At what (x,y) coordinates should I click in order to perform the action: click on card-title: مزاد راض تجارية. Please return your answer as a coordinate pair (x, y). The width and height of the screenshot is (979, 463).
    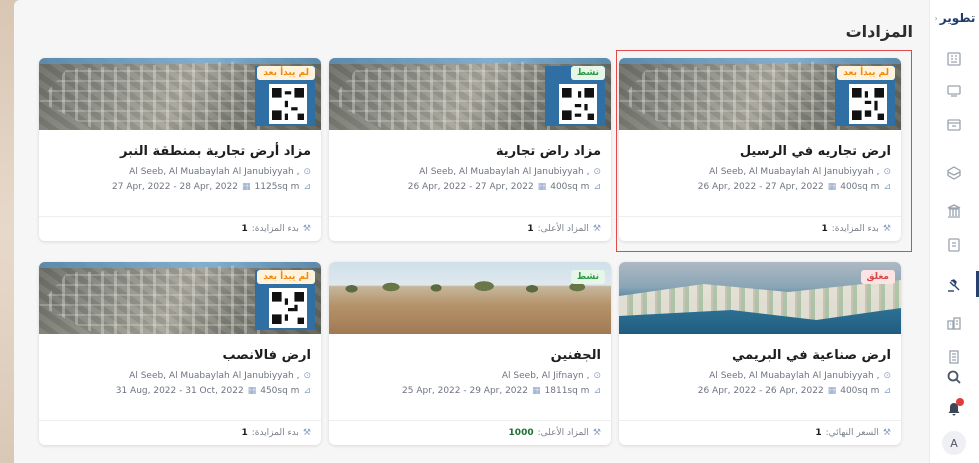
    Looking at the image, I should click on (470, 151).